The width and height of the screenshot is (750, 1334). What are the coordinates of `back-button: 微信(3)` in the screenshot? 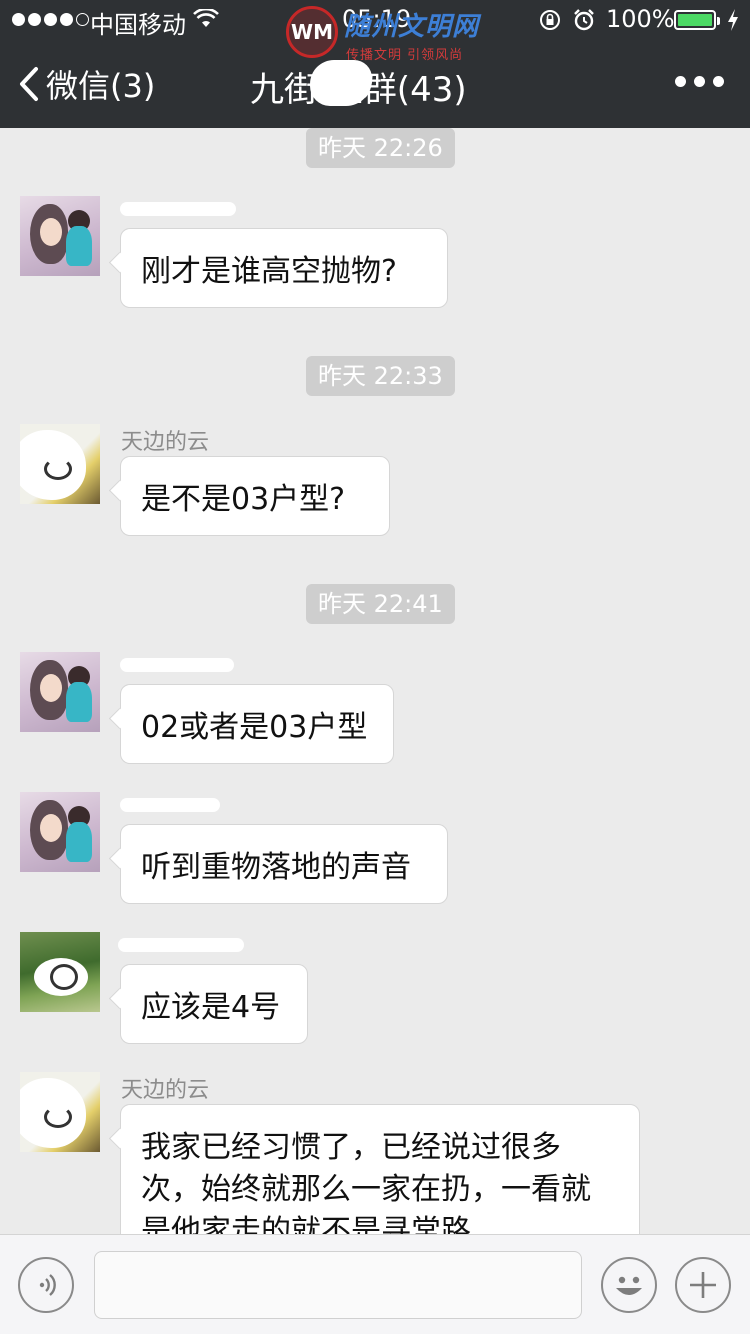 It's located at (86, 84).